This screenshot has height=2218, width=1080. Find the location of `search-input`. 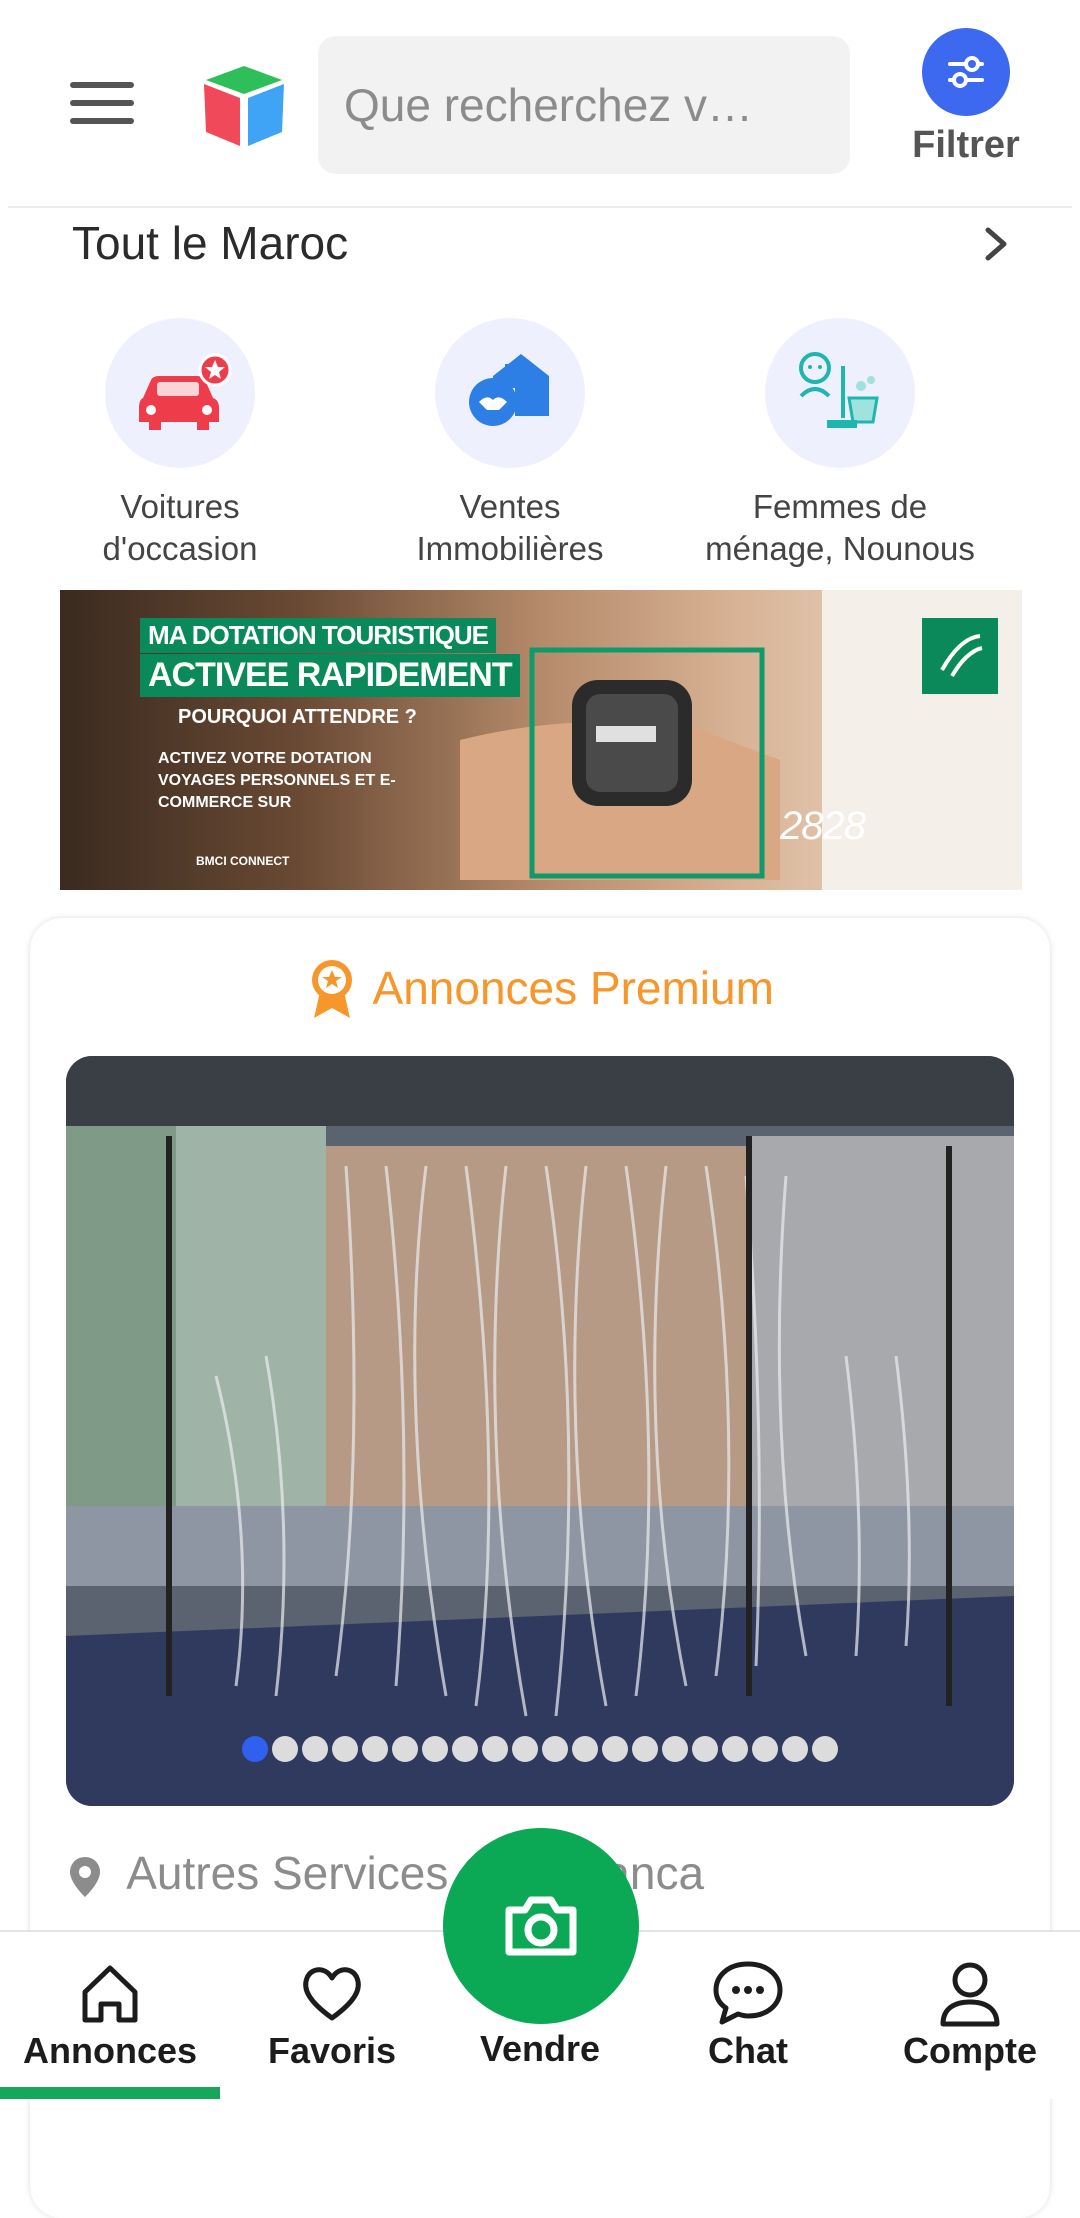

search-input is located at coordinates (596, 105).